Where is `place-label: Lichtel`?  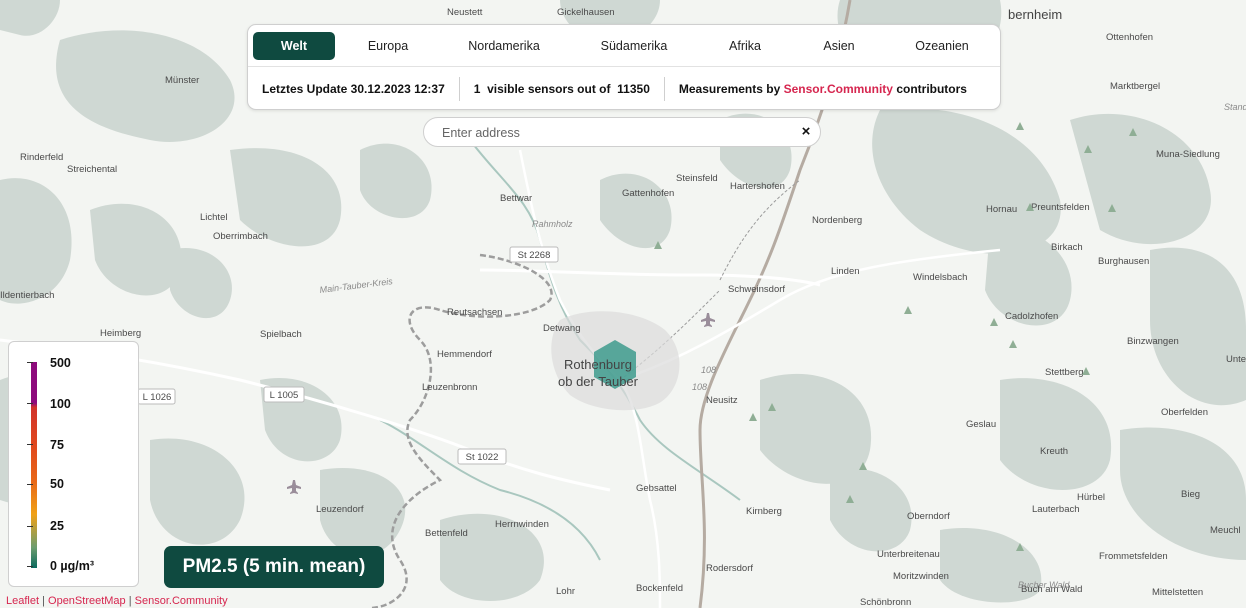 place-label: Lichtel is located at coordinates (213, 217).